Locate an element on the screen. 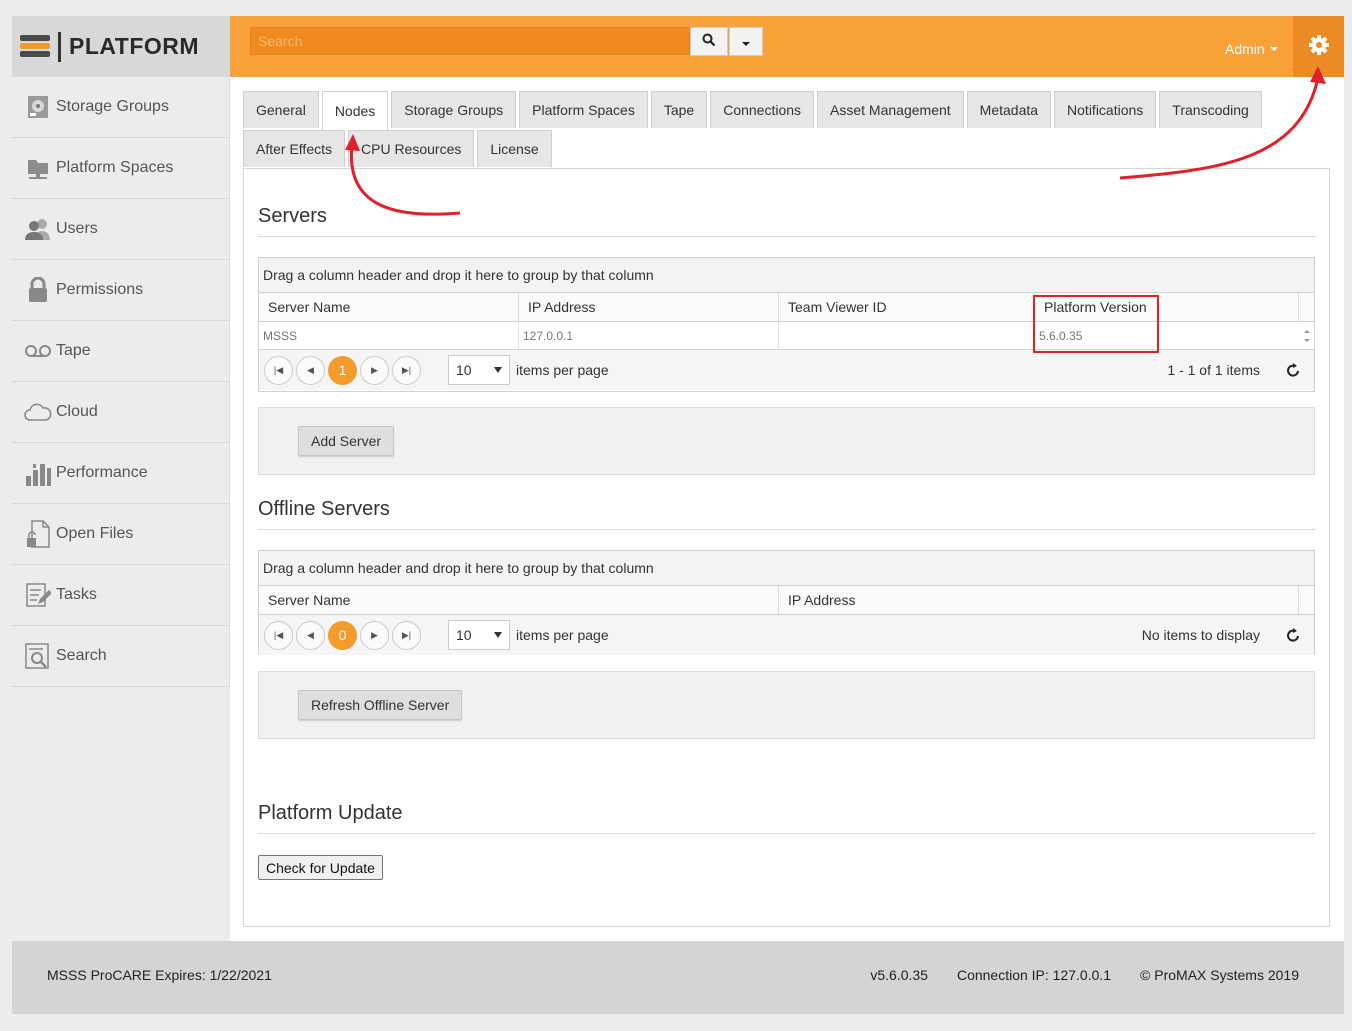  pager-info: 1 - 1 of 1 items is located at coordinates (1213, 370).